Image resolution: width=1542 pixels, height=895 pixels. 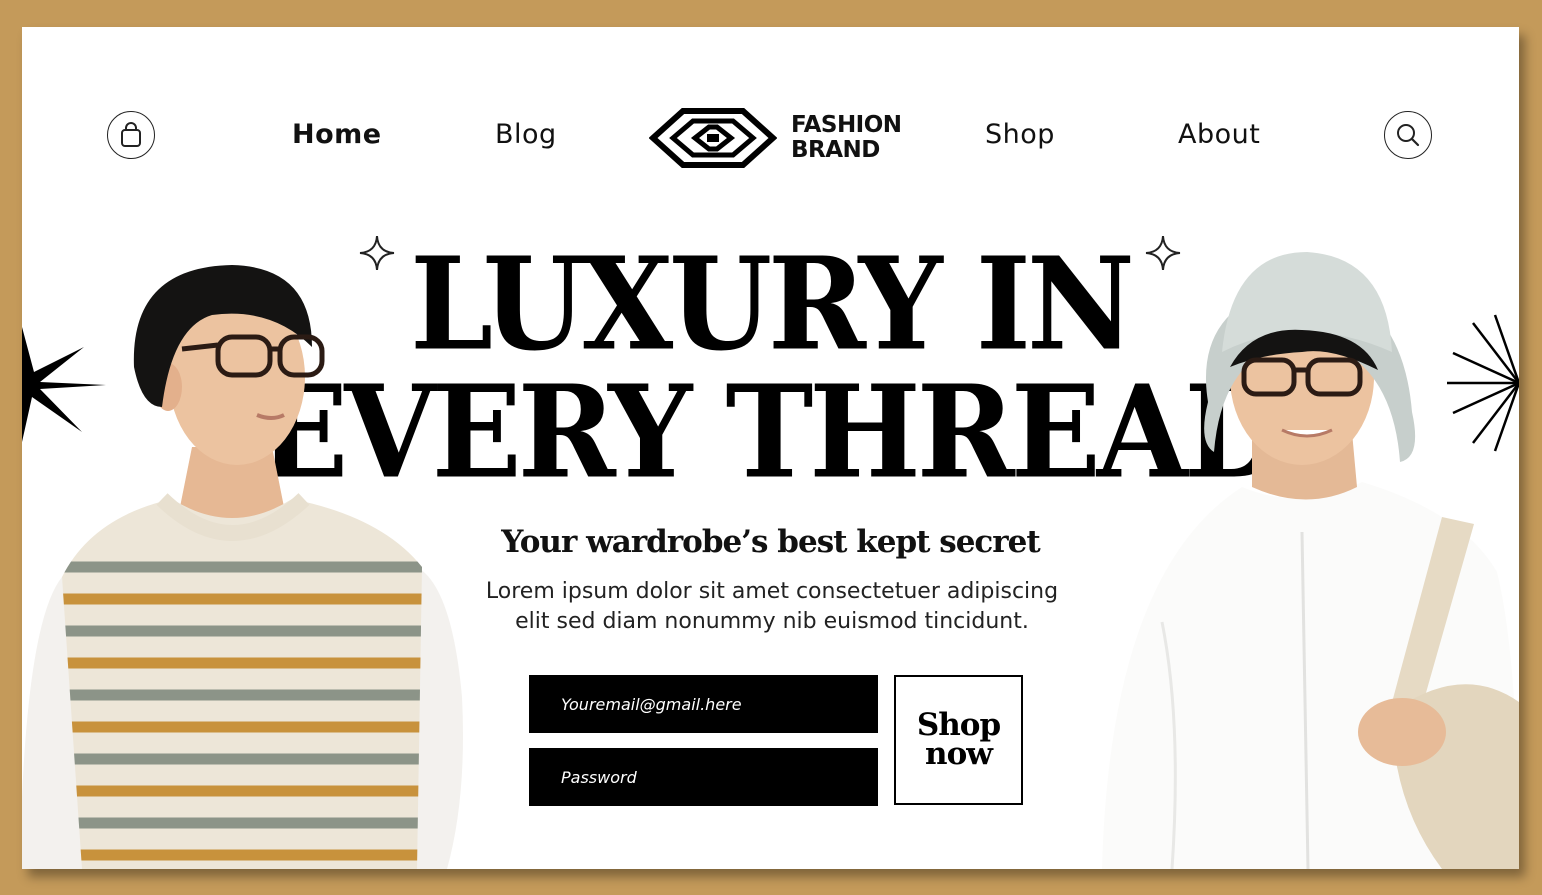 I want to click on brand-logo: FASHION BRAND, so click(x=775, y=138).